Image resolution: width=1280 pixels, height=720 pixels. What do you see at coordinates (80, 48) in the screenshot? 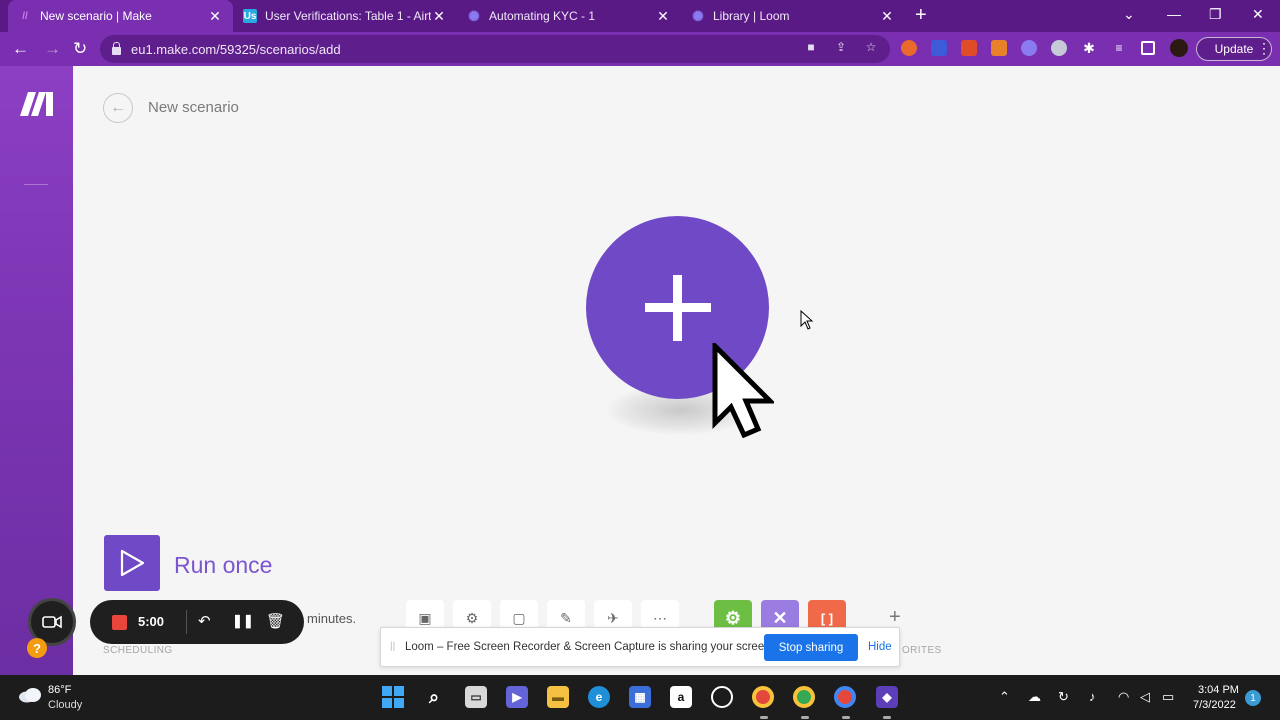
I see `reload-icon: ↻` at bounding box center [80, 48].